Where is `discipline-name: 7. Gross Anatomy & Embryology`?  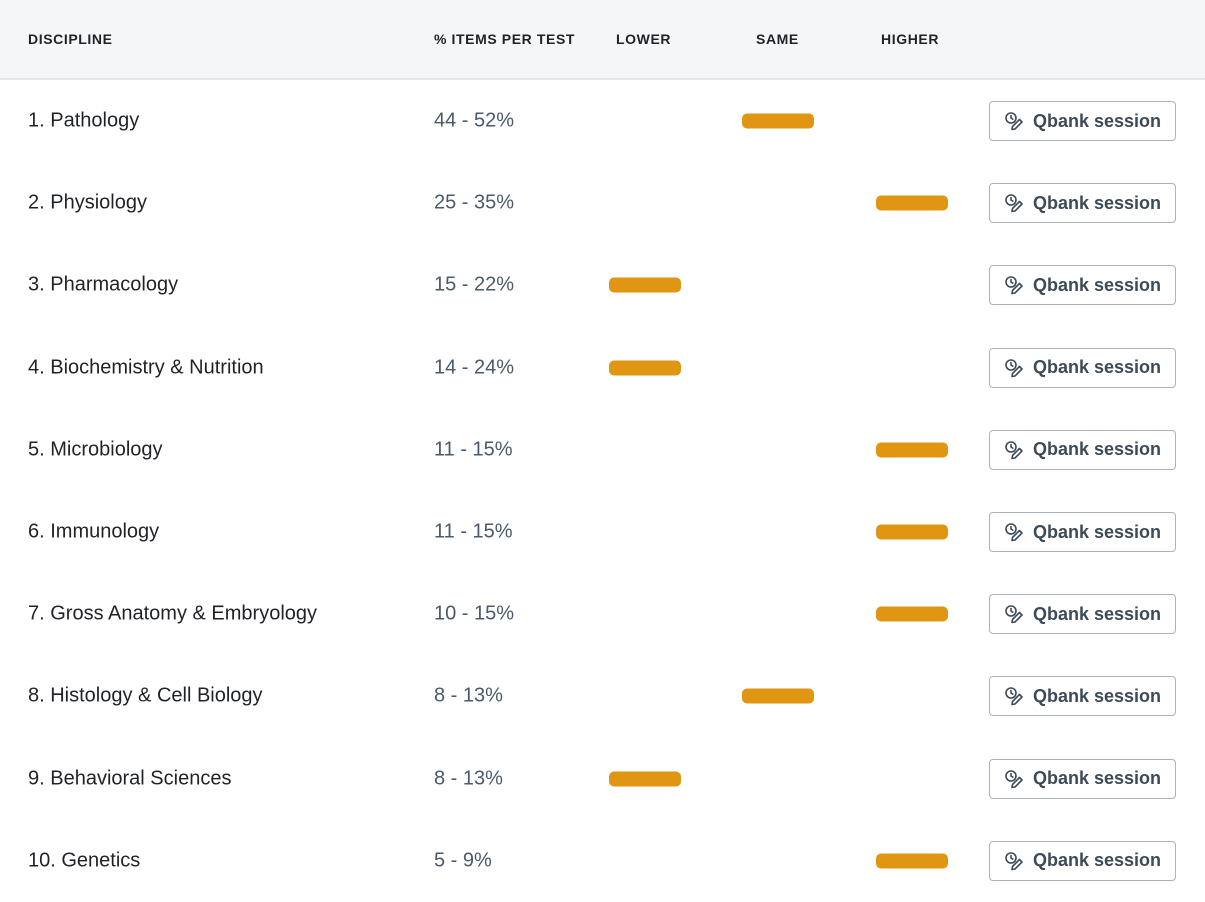 discipline-name: 7. Gross Anatomy & Embryology is located at coordinates (173, 613).